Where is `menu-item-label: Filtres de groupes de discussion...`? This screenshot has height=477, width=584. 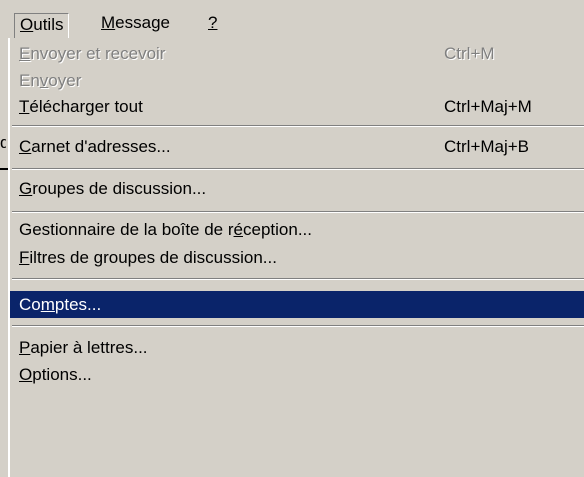
menu-item-label: Filtres de groupes de discussion... is located at coordinates (148, 257).